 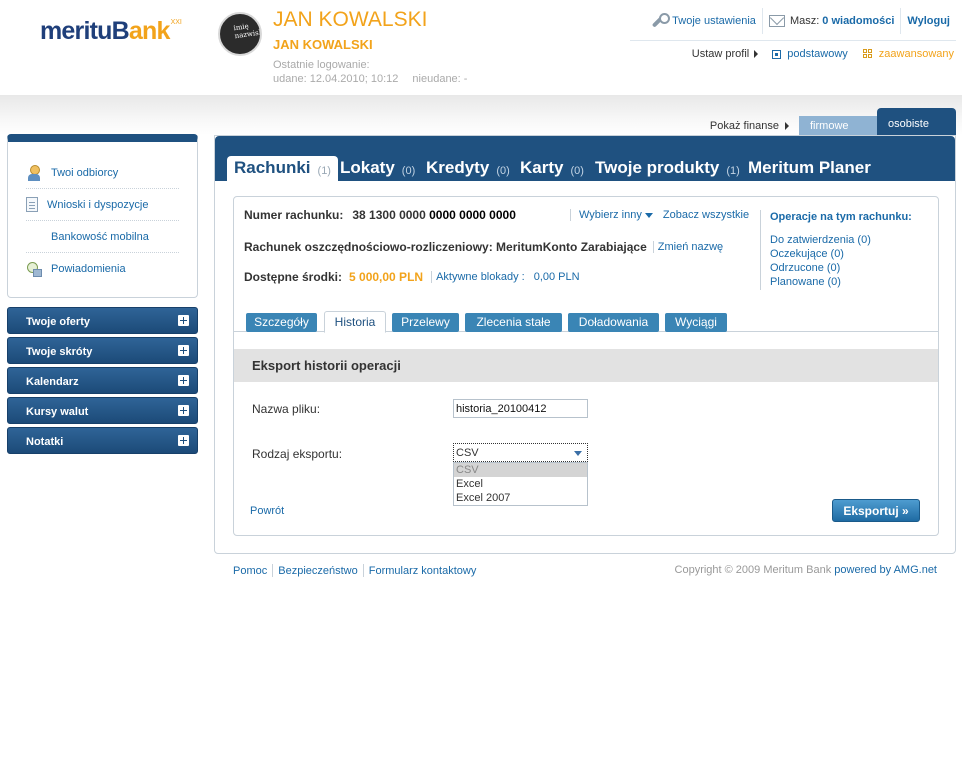 I want to click on see-all-accounts-link: Zobacz wszystkie, so click(x=706, y=215).